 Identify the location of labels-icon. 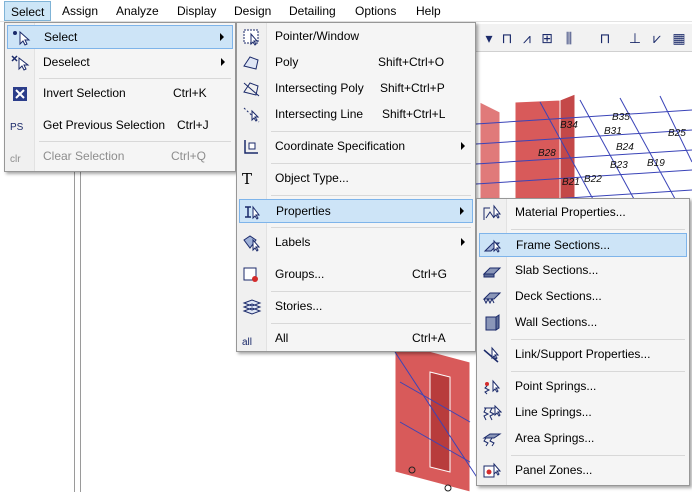
(252, 243).